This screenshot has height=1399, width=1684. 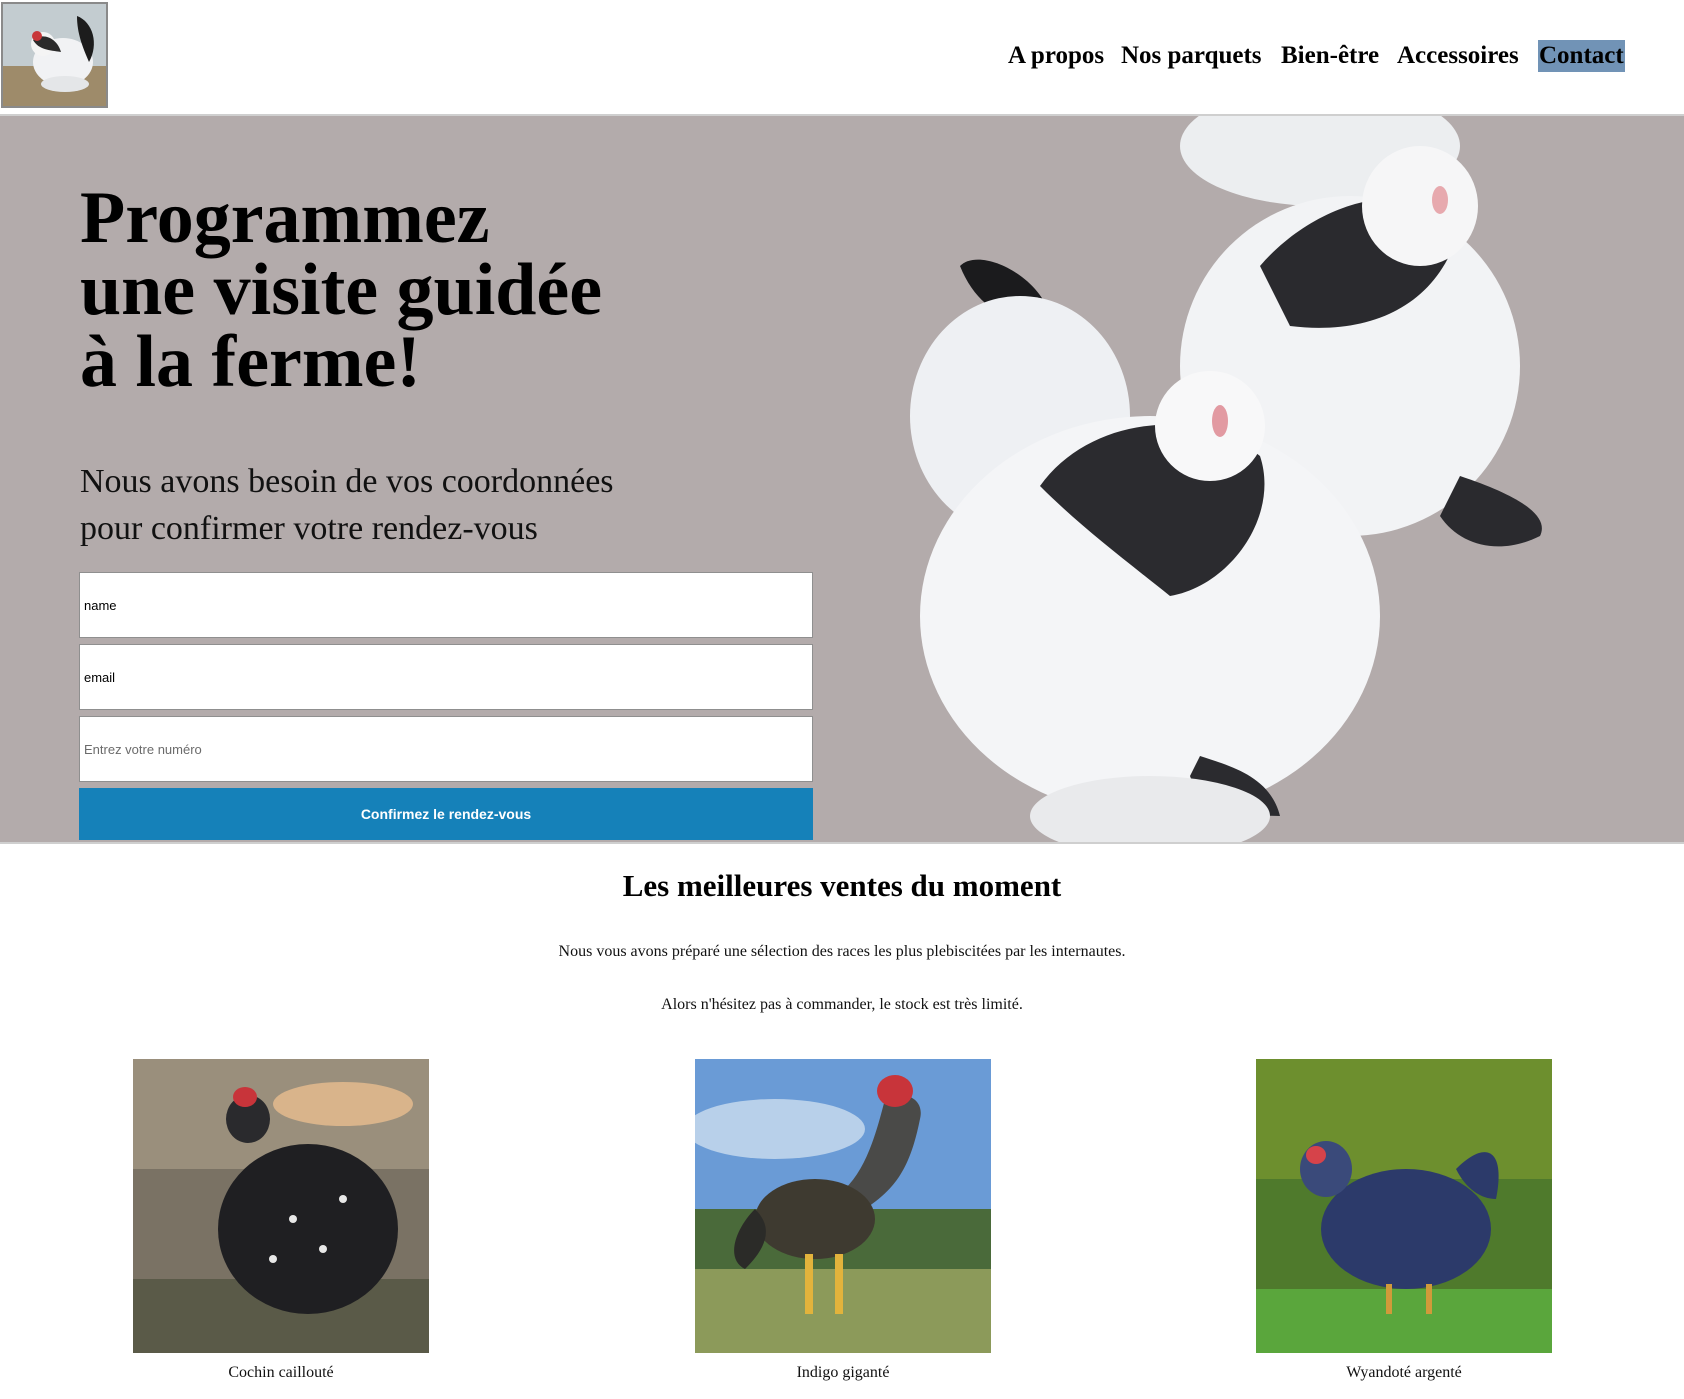 I want to click on product-name: Cochin caillouté, so click(x=281, y=1372).